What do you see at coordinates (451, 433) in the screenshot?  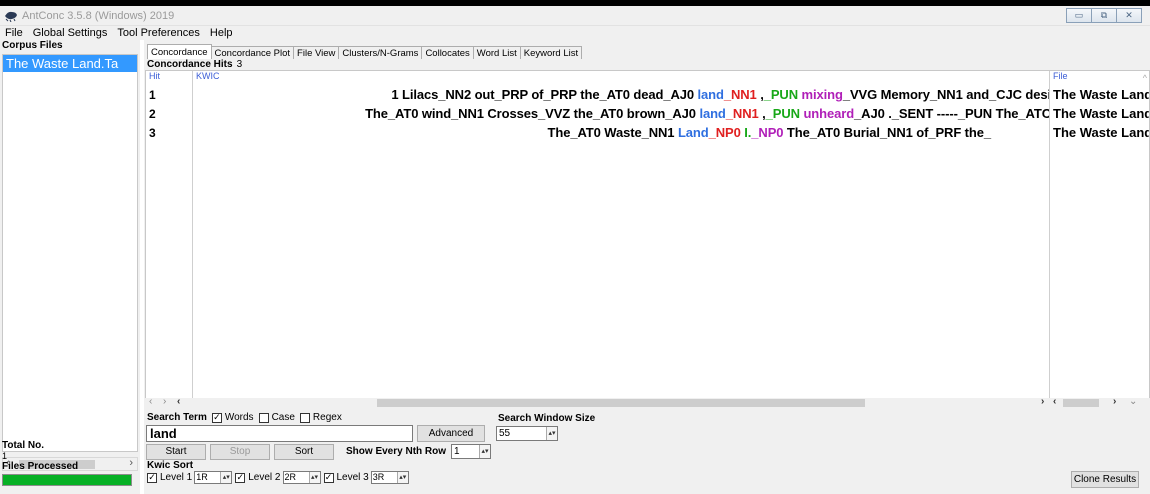 I see `advanced-button: Advanced` at bounding box center [451, 433].